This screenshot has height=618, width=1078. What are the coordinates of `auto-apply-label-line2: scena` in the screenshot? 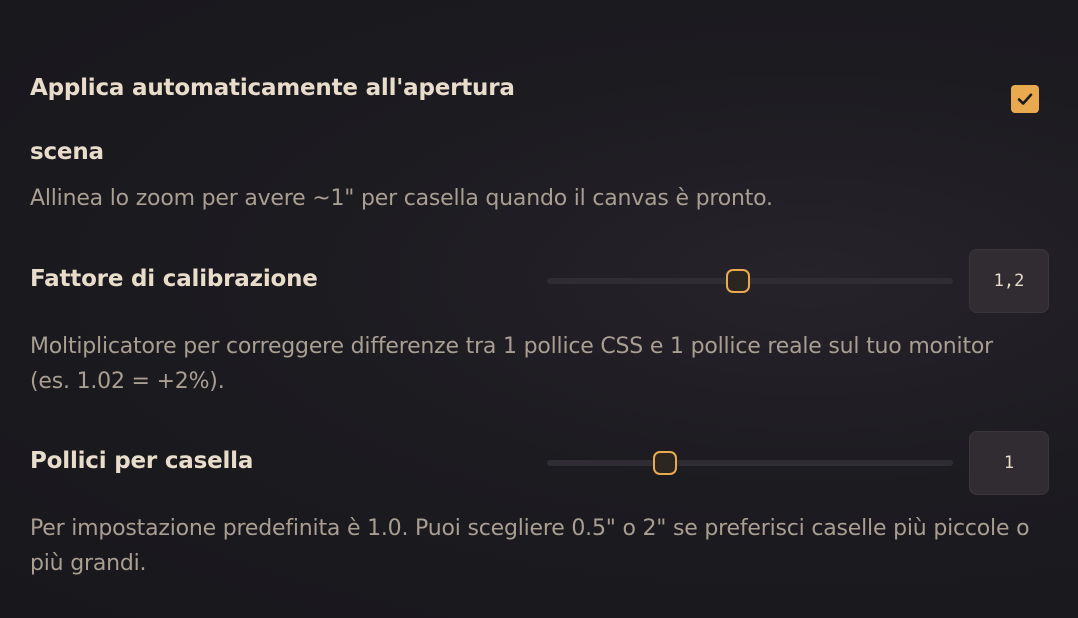 It's located at (67, 152).